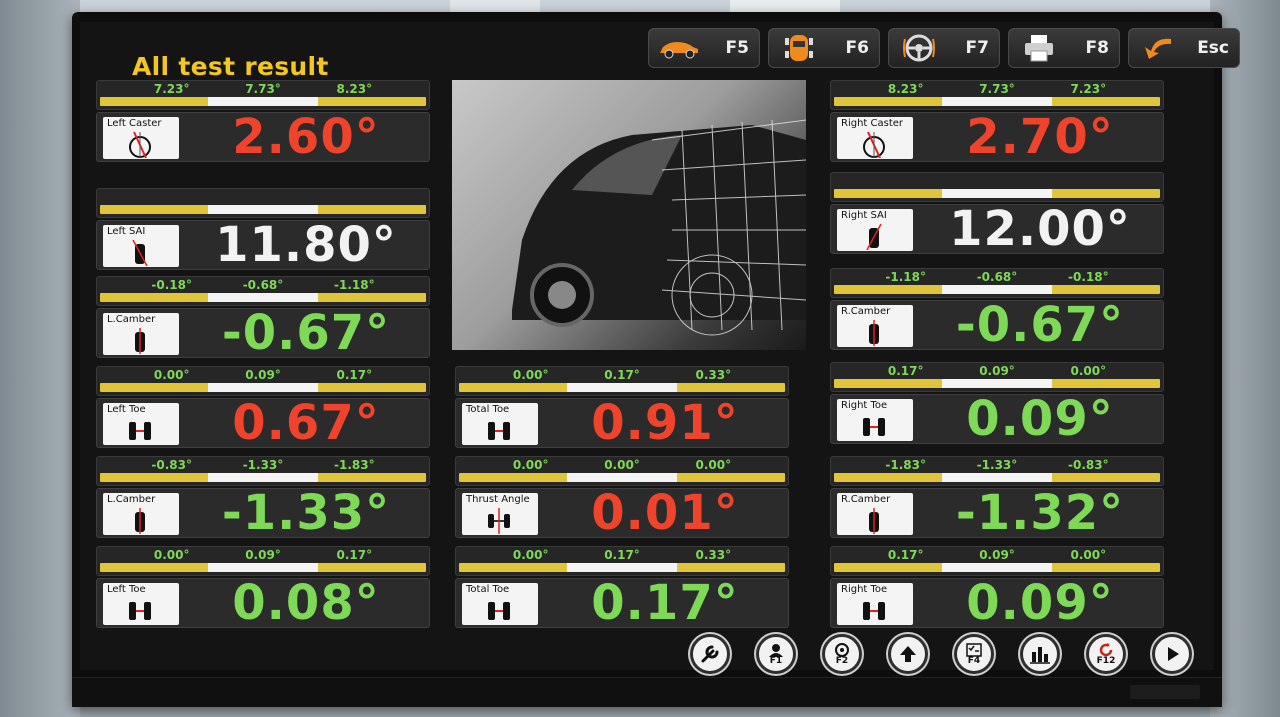 This screenshot has width=1280, height=717. I want to click on steering-wheel-icon, so click(919, 48).